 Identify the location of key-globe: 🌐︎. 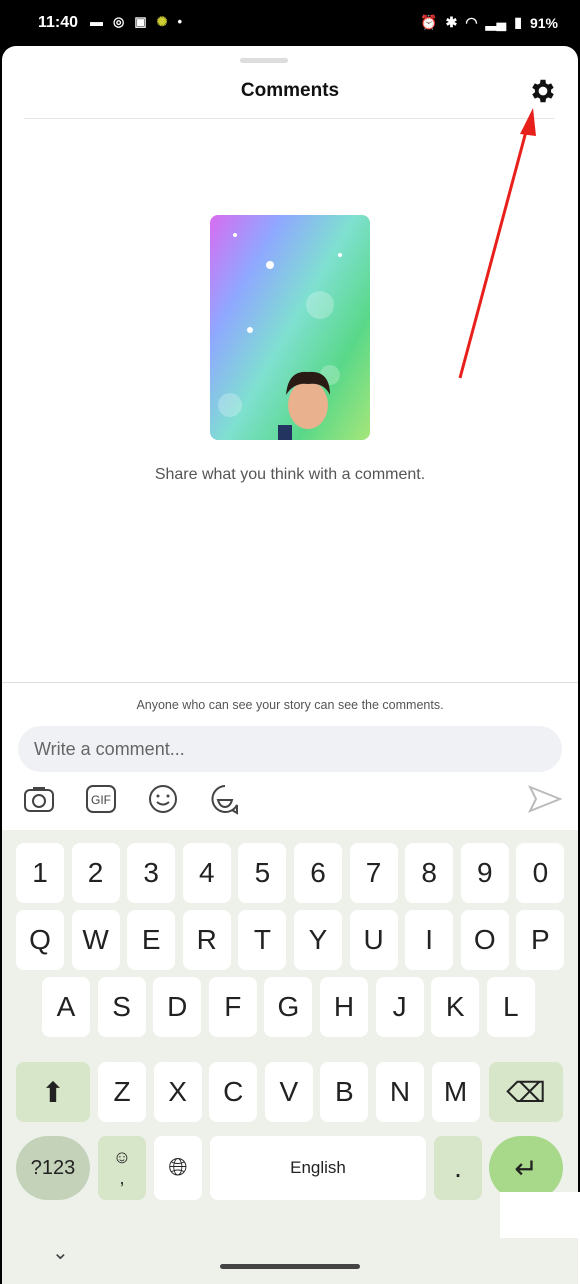
(178, 1168).